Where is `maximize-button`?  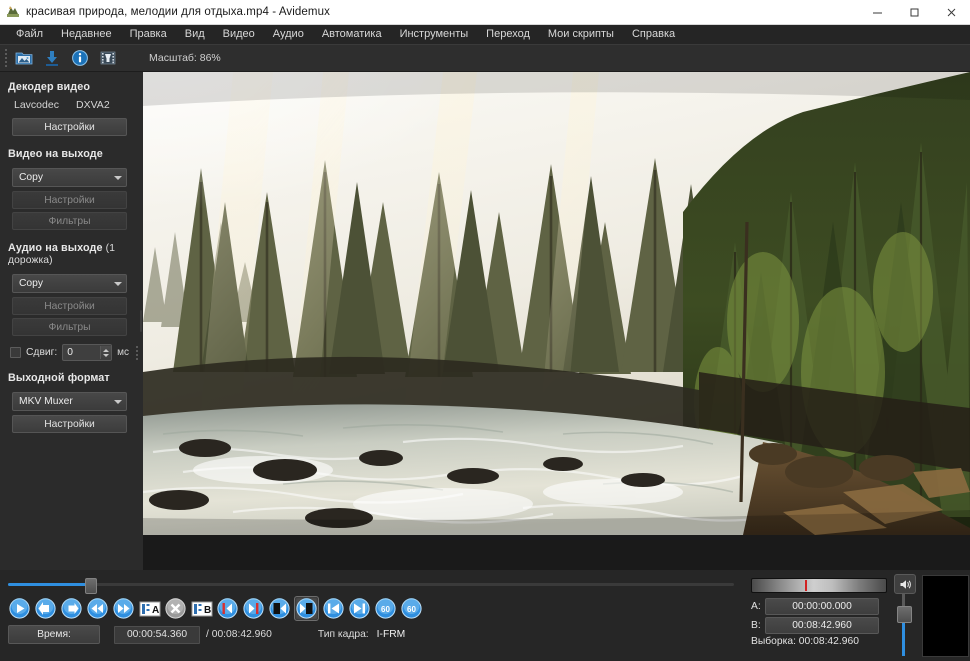
maximize-button is located at coordinates (914, 12).